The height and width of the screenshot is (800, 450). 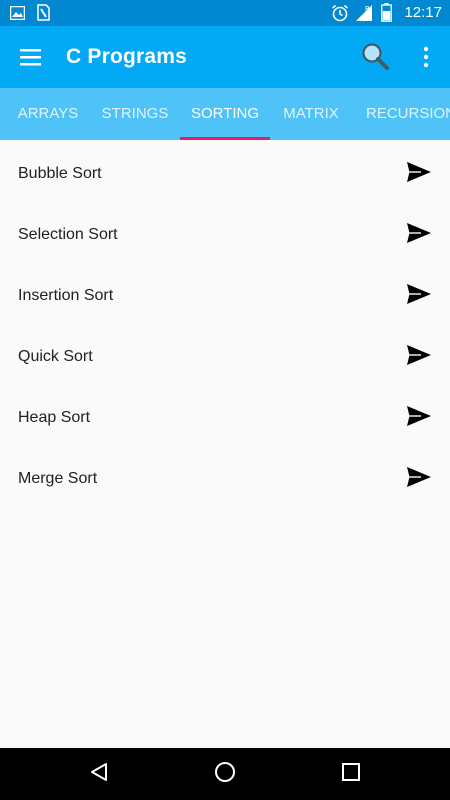 What do you see at coordinates (135, 114) in the screenshot?
I see `tab-strings: STRINGS` at bounding box center [135, 114].